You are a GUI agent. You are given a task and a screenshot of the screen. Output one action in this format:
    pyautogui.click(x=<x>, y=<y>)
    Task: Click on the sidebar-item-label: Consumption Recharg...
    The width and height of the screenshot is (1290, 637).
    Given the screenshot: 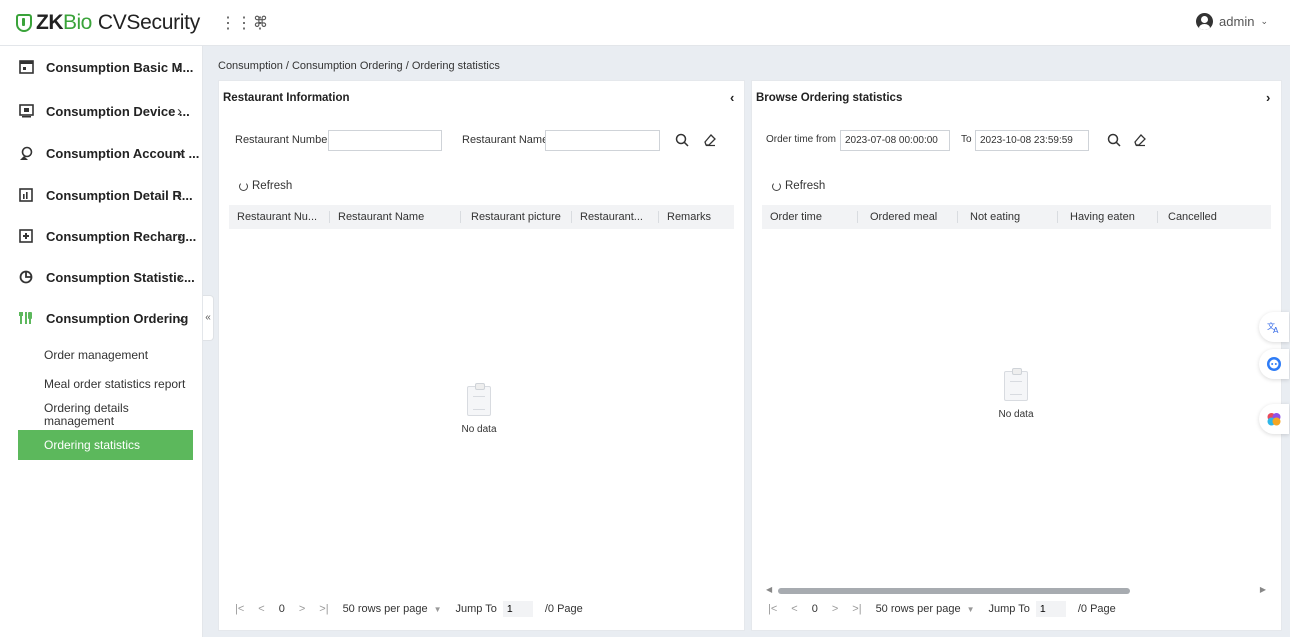 What is the action you would take?
    pyautogui.click(x=121, y=236)
    